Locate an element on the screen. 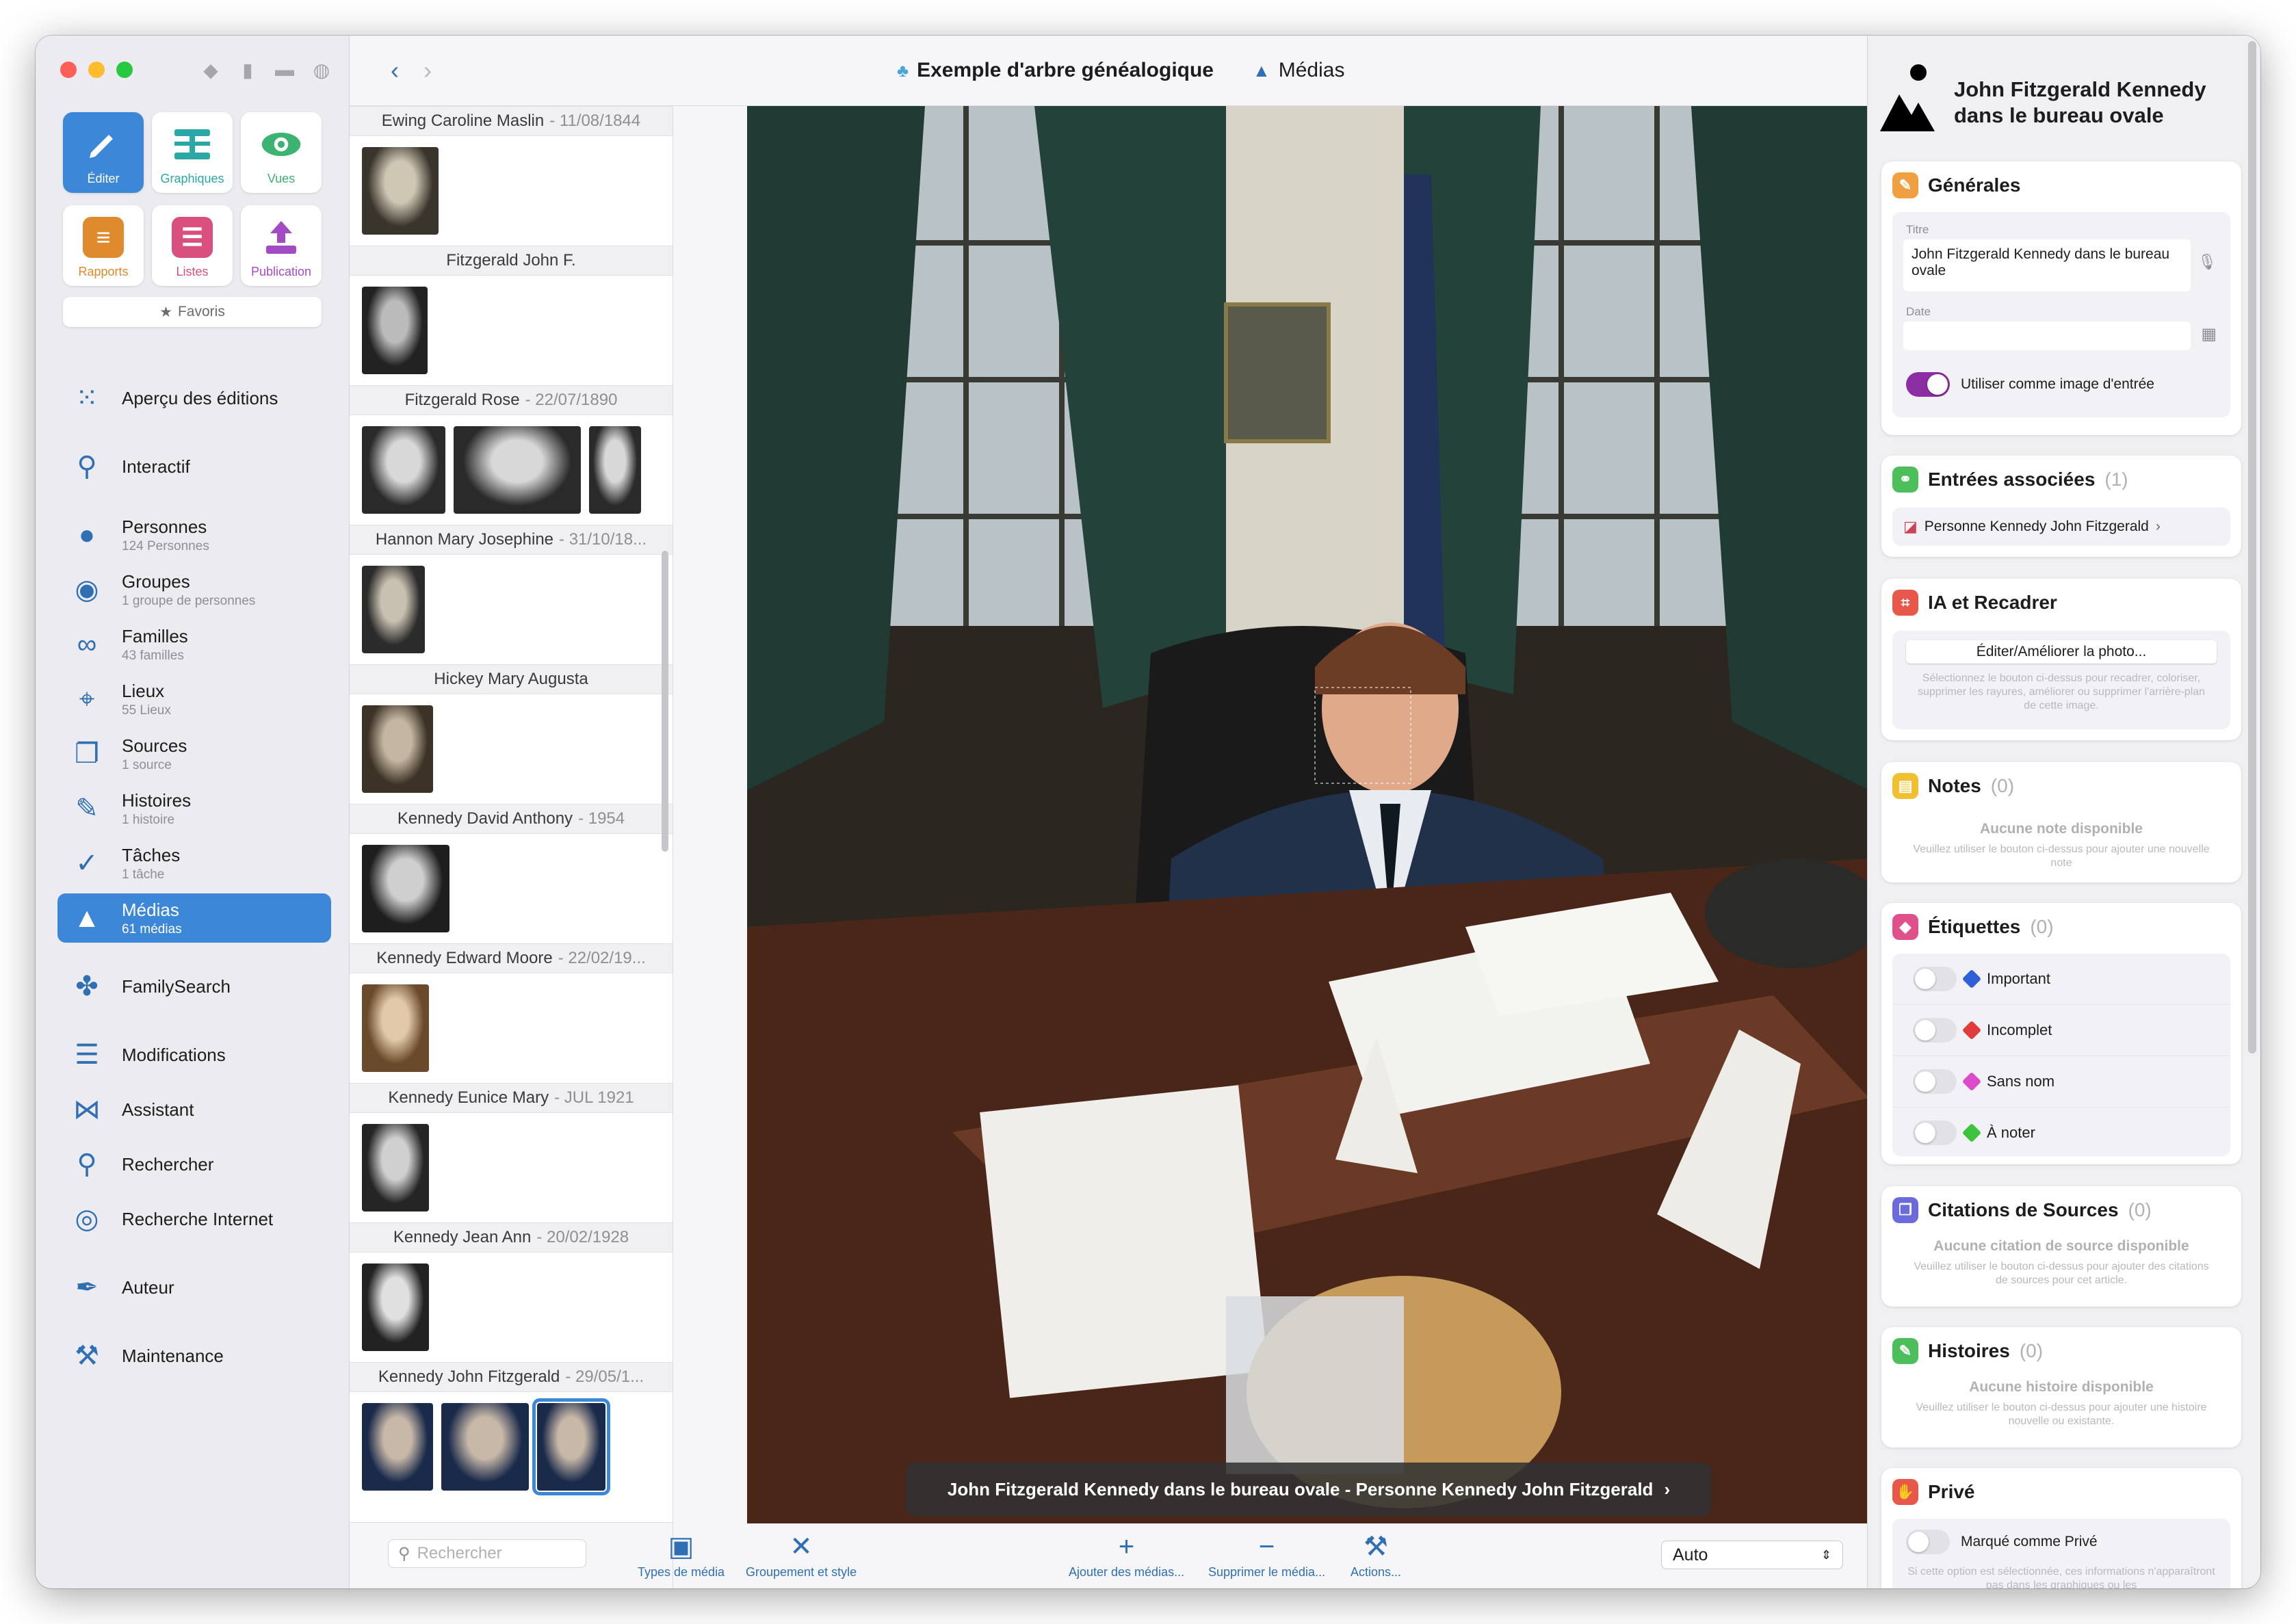 This screenshot has width=2296, height=1624. sidebar-item-sources: ❐ Sources 1 source is located at coordinates (194, 753).